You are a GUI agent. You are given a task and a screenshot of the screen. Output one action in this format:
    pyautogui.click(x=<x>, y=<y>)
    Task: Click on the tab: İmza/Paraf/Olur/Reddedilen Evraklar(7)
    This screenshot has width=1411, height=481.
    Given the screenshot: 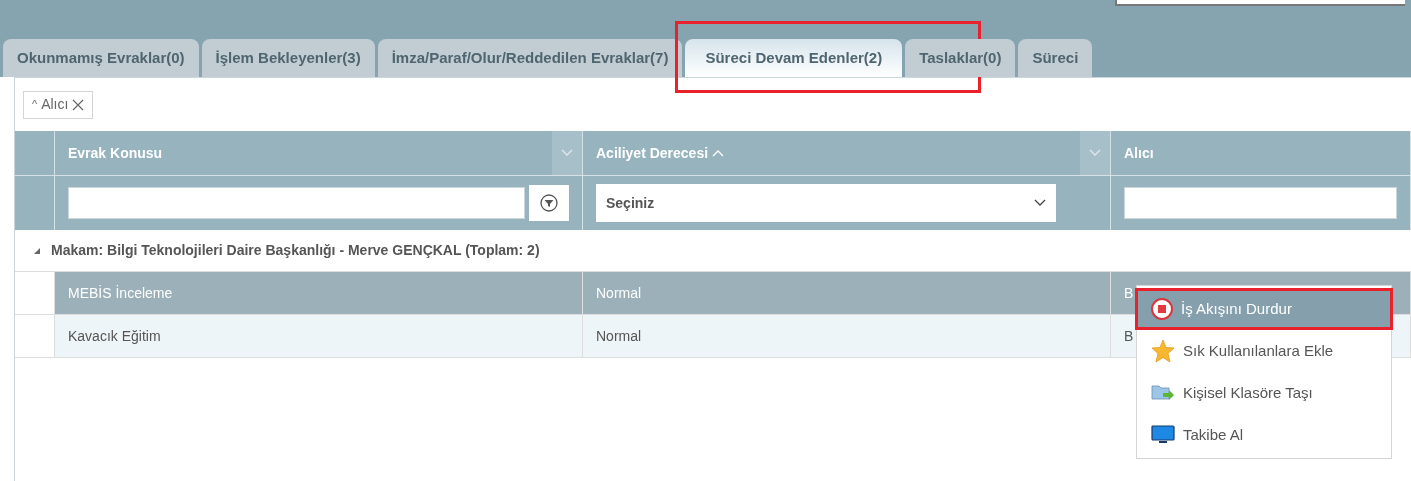 What is the action you would take?
    pyautogui.click(x=530, y=58)
    